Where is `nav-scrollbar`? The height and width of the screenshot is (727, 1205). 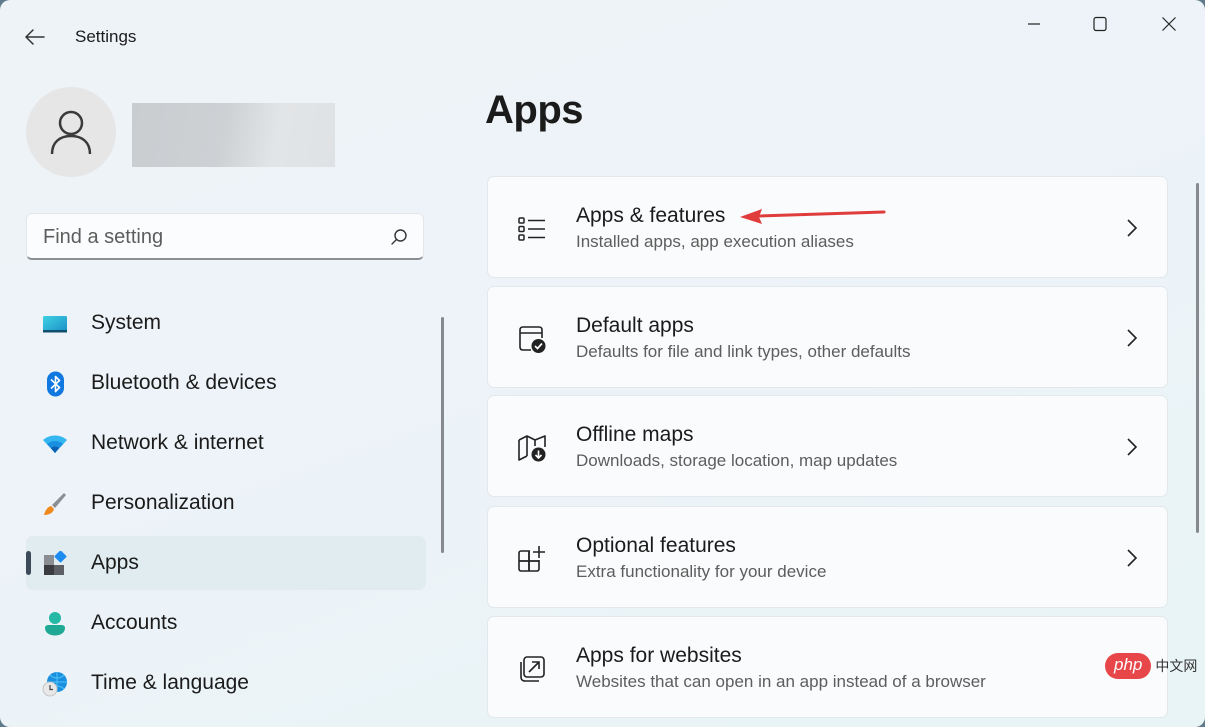 nav-scrollbar is located at coordinates (442, 435).